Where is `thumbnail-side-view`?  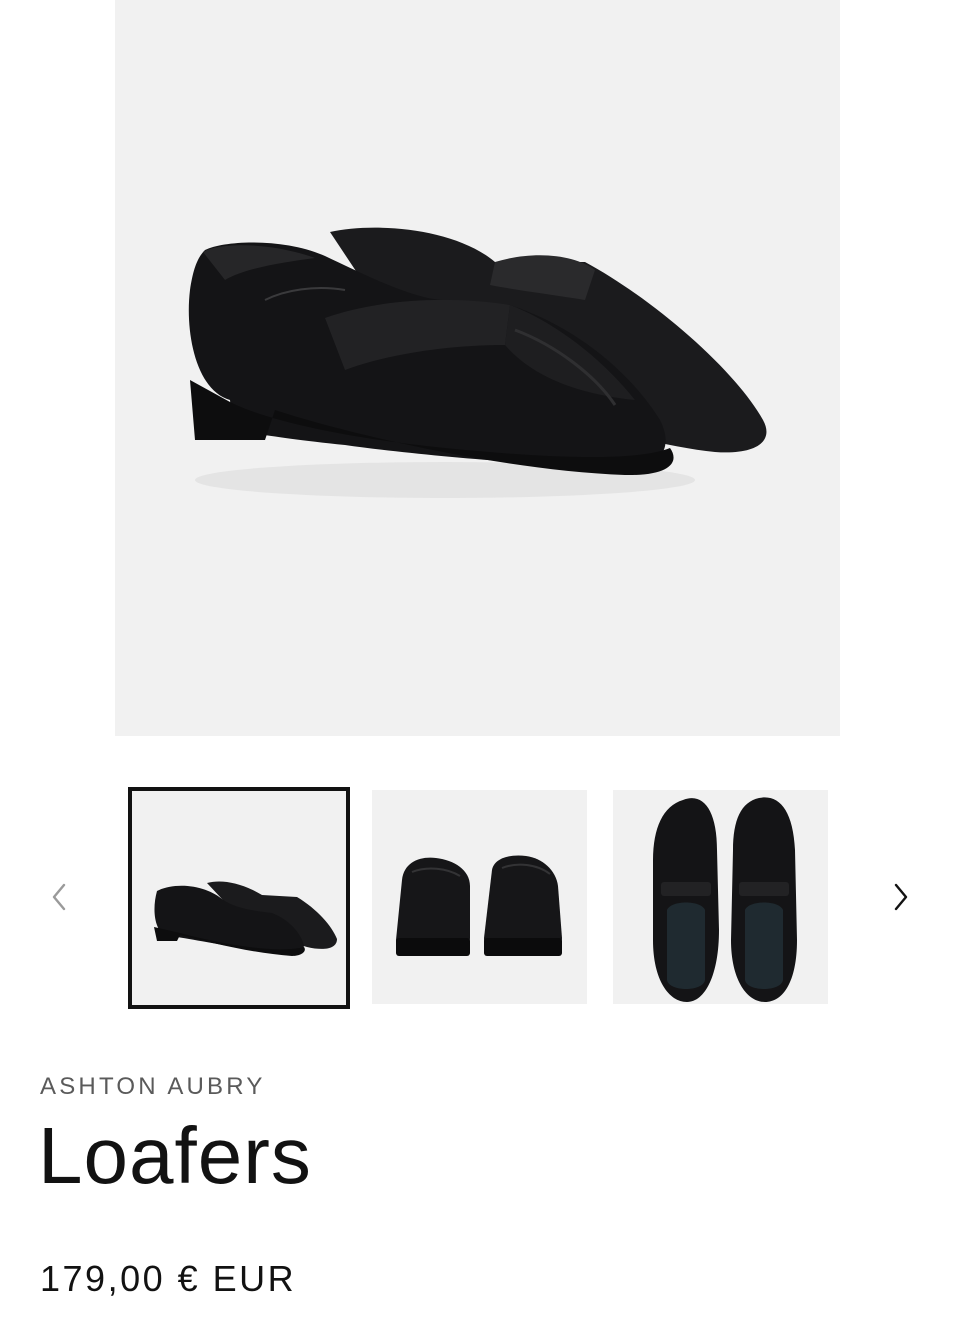 thumbnail-side-view is located at coordinates (239, 898).